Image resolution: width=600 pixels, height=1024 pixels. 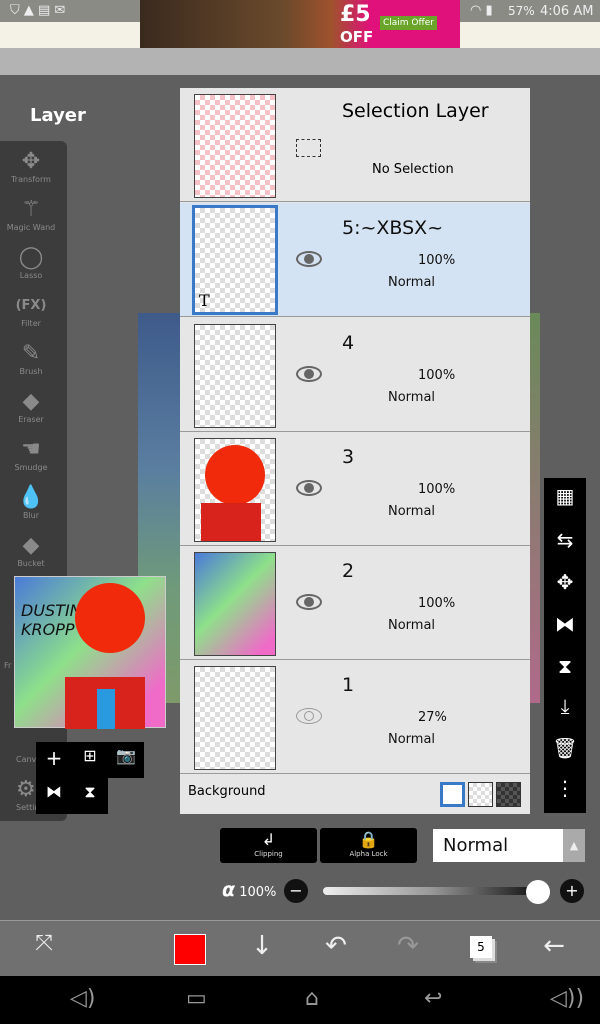 What do you see at coordinates (498, 845) in the screenshot?
I see `blend-mode-select: Normal` at bounding box center [498, 845].